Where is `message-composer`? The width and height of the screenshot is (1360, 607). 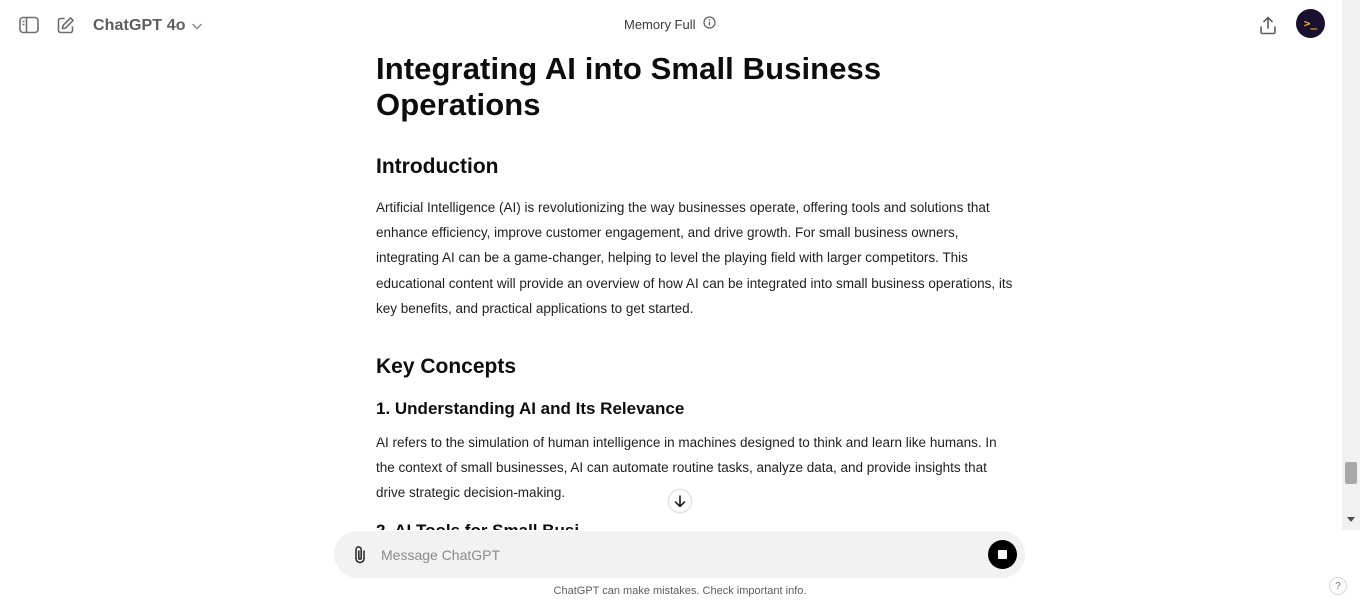 message-composer is located at coordinates (679, 554).